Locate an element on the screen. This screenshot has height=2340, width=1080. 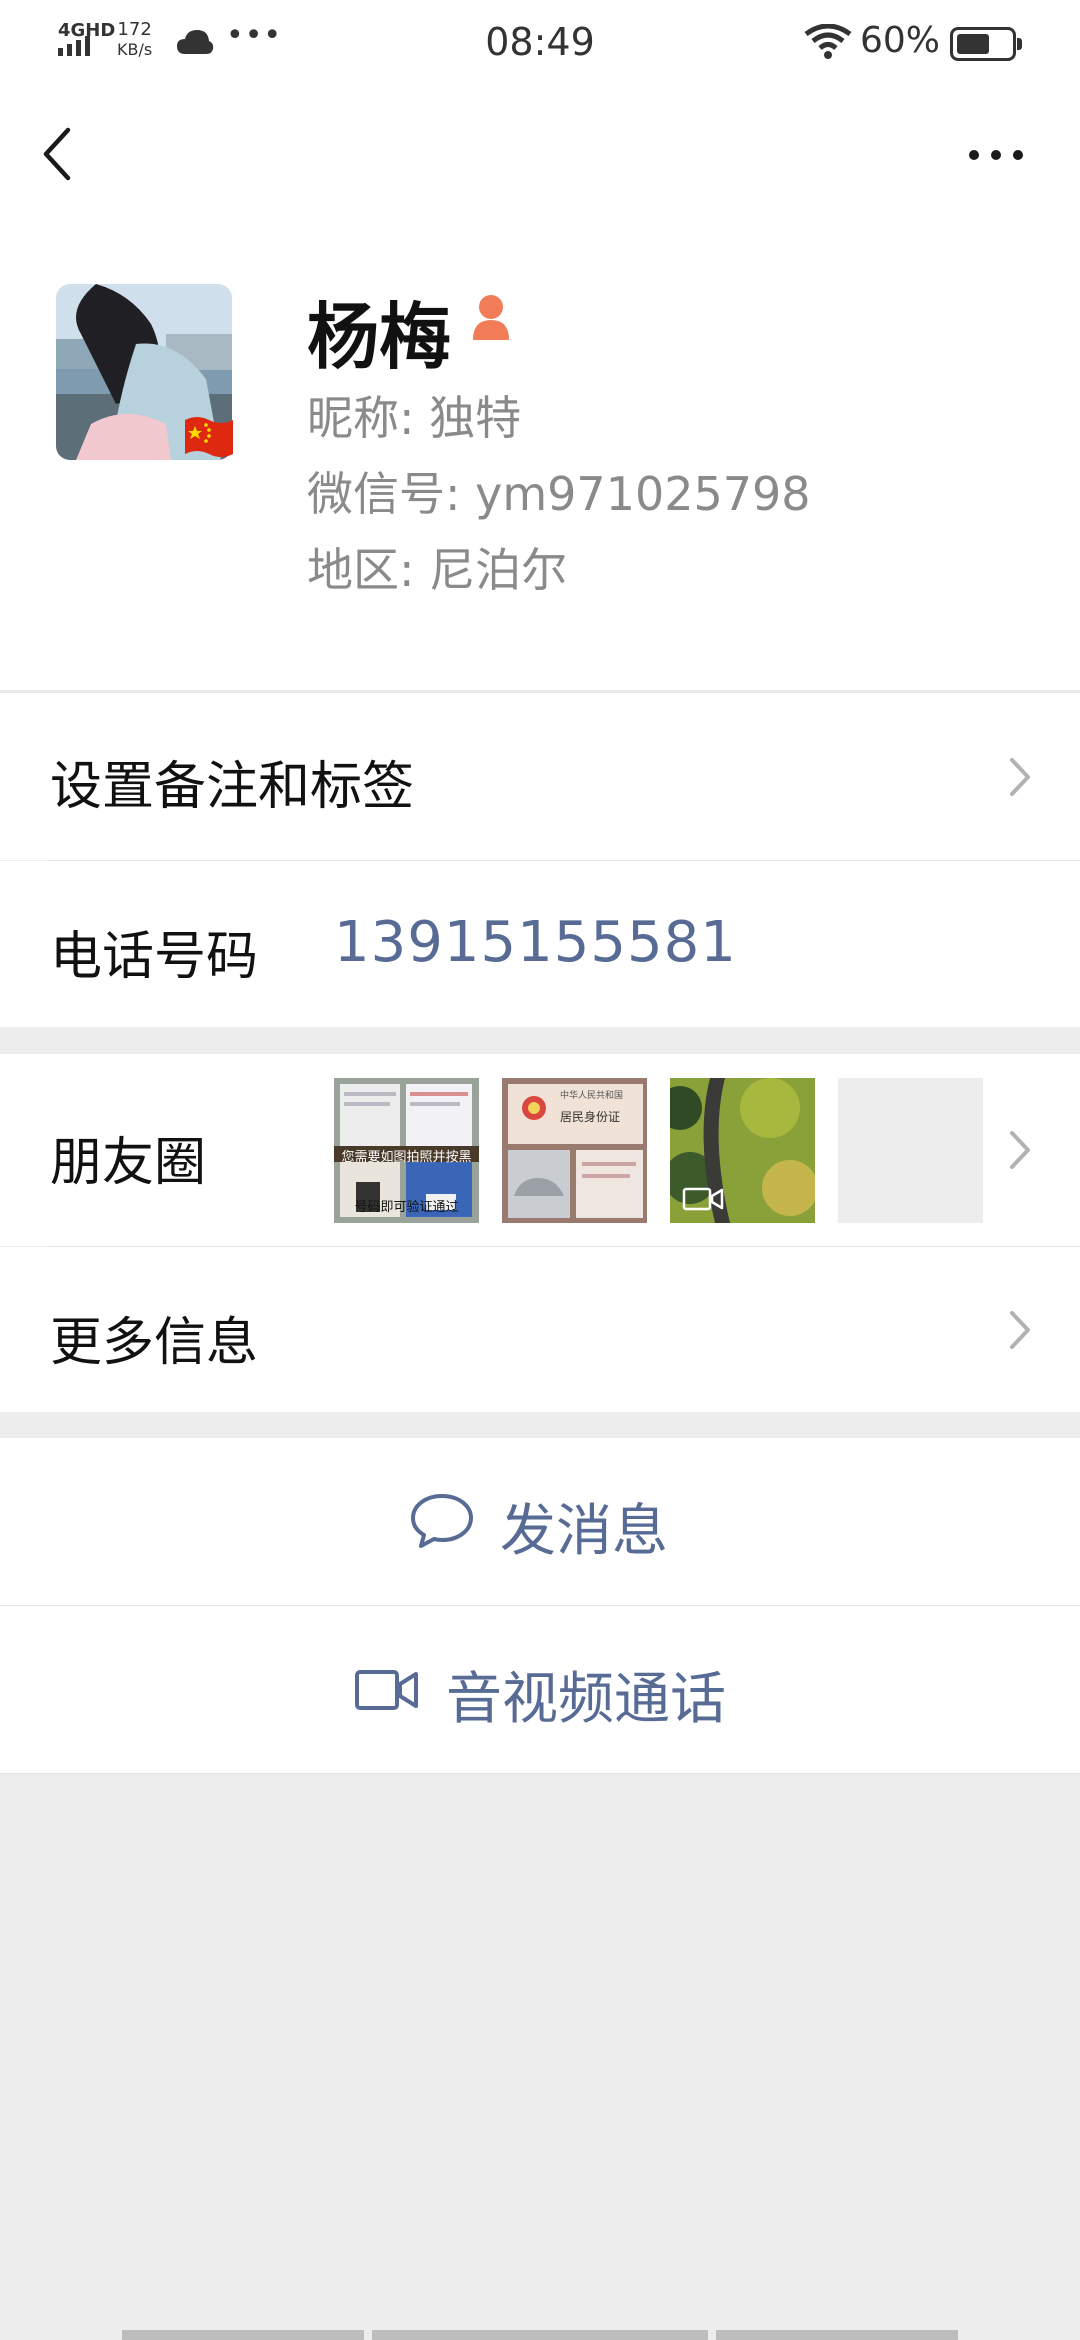
status-bar: 4GHD 172 KB/s ••• 08:49 60% is located at coordinates (540, 42).